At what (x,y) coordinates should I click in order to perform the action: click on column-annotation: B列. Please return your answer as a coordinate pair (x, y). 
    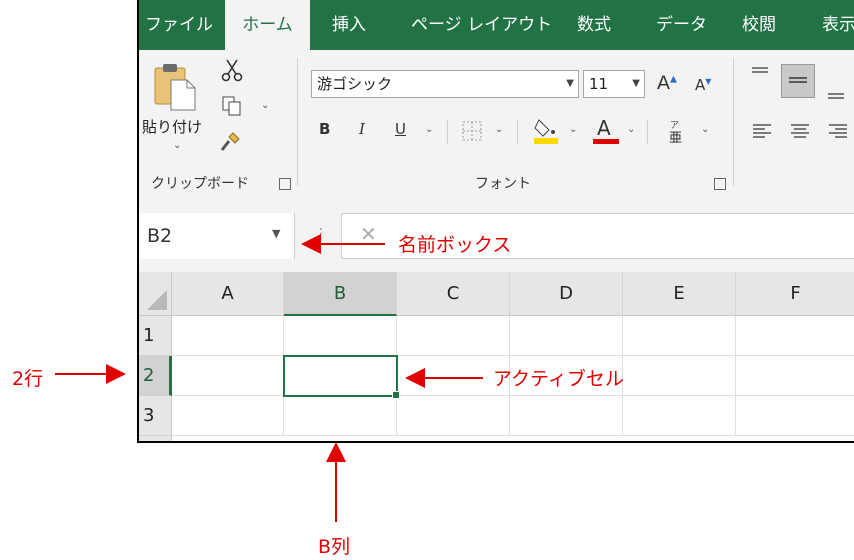
    Looking at the image, I should click on (334, 547).